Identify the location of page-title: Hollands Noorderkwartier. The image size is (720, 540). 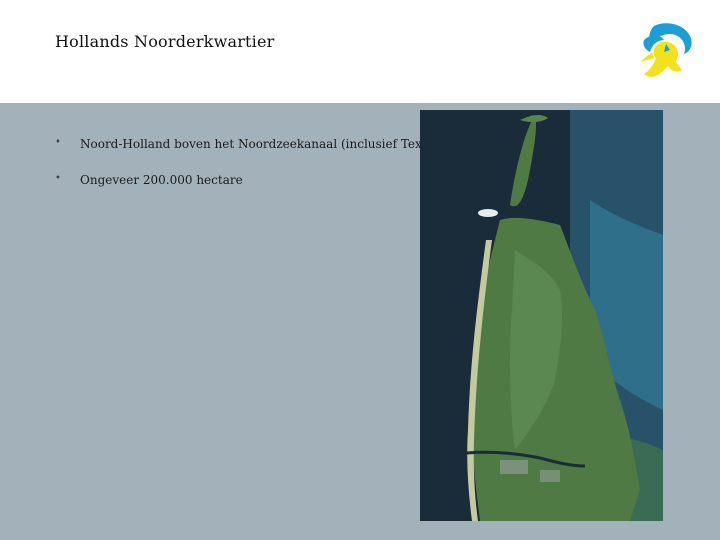
(165, 41).